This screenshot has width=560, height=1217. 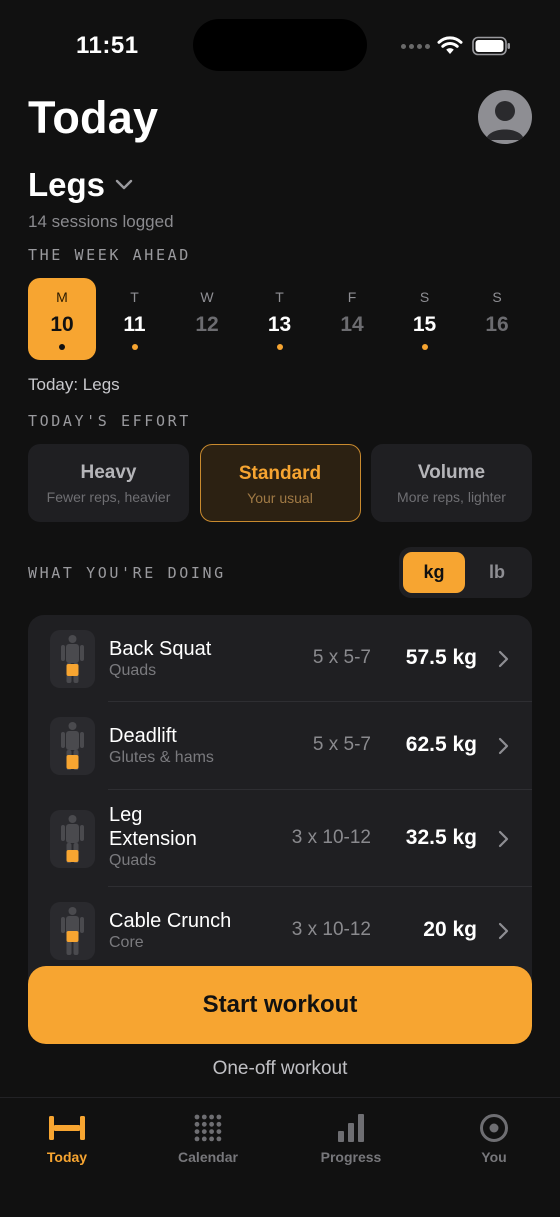 I want to click on status-time: 11:51, so click(x=107, y=45).